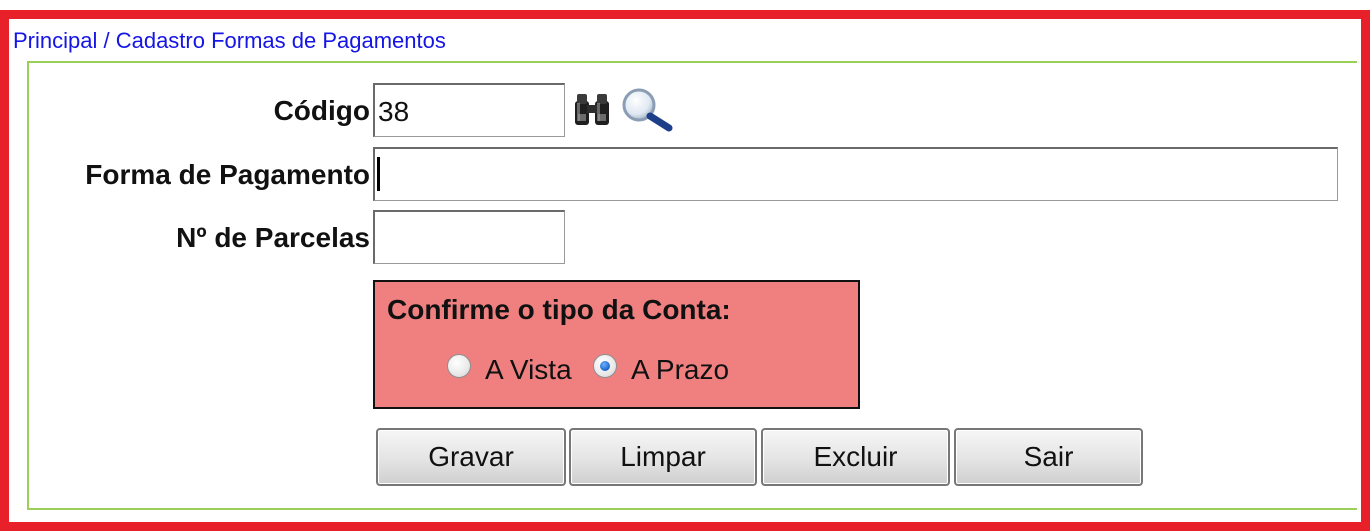 Image resolution: width=1370 pixels, height=531 pixels. What do you see at coordinates (1048, 457) in the screenshot?
I see `sair-button: Sair` at bounding box center [1048, 457].